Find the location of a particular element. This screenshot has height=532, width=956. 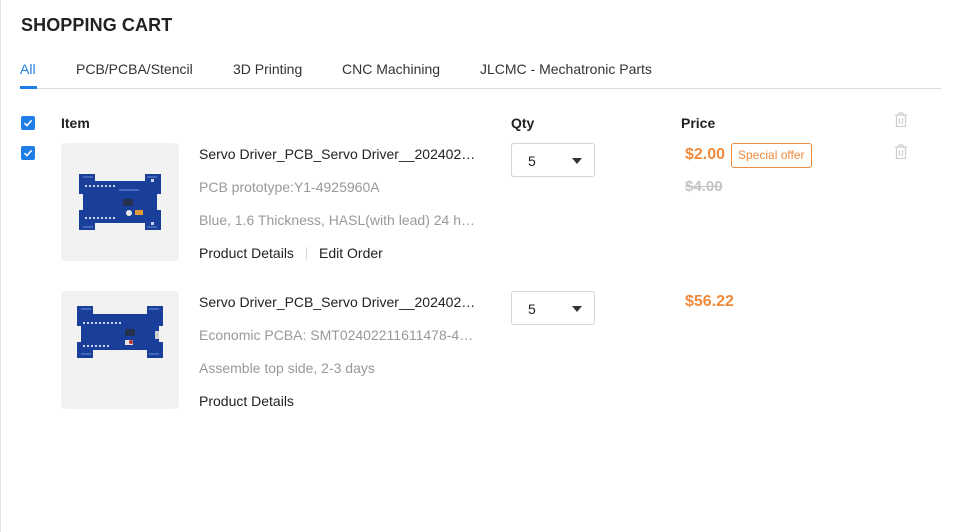

active-tab-indicator is located at coordinates (28, 87).